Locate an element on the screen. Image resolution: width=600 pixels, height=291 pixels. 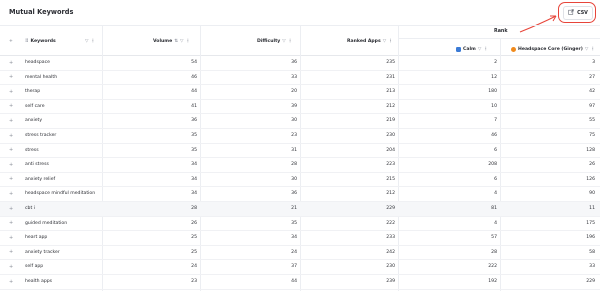
table-row: + anxiety 36 30 219 7 55 is located at coordinates (300, 121).